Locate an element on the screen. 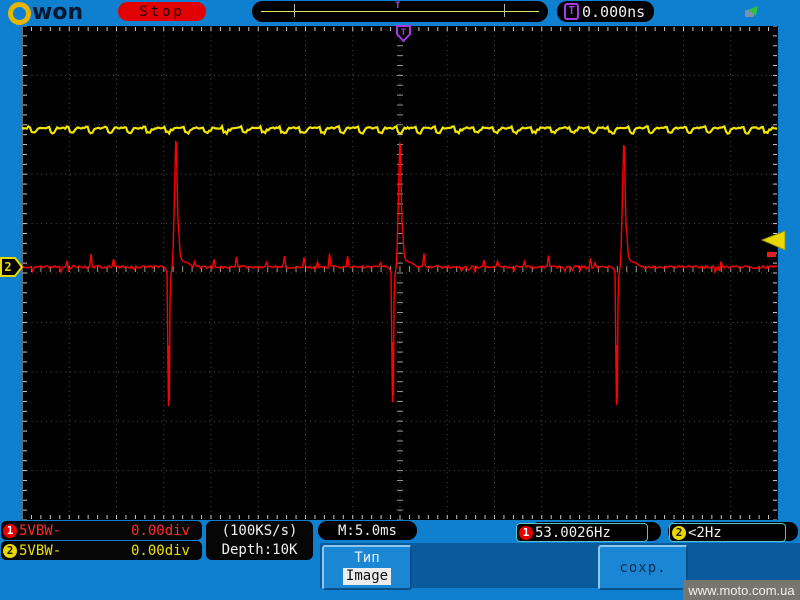 This screenshot has width=800, height=600. menu-save-button: сохр. is located at coordinates (643, 567).